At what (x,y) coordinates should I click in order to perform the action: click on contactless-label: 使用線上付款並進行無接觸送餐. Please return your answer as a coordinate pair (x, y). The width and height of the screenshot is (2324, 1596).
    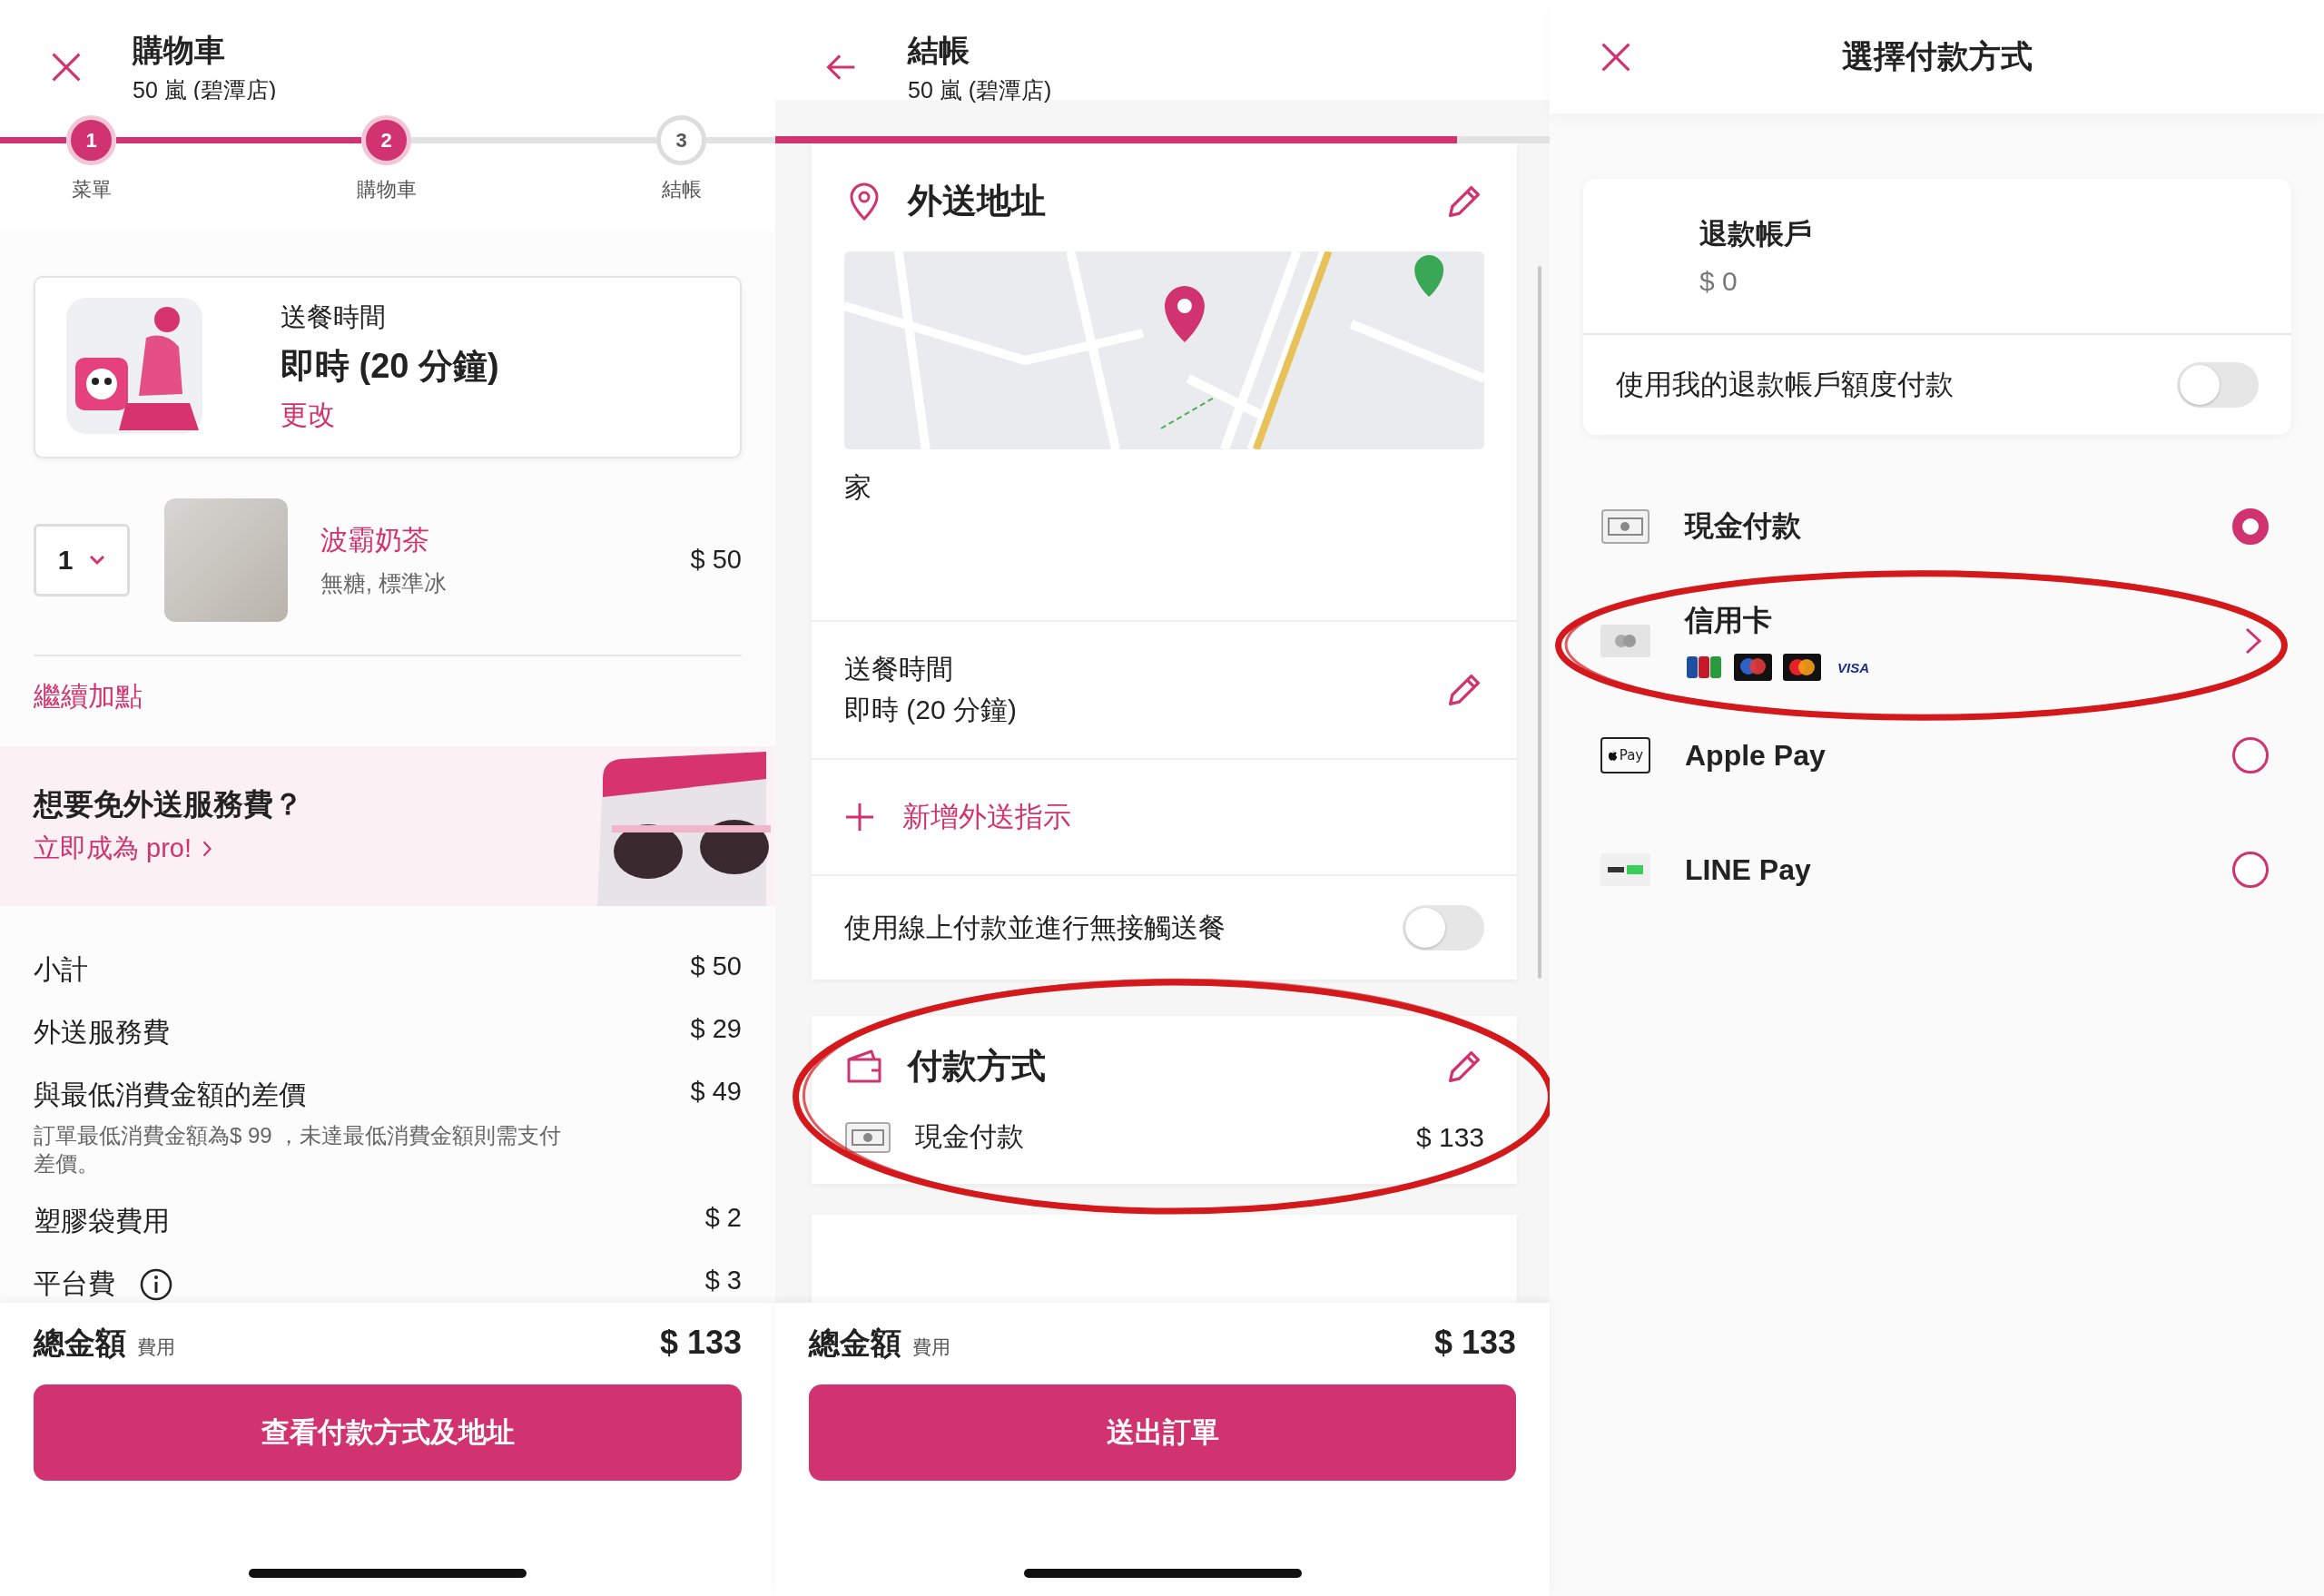
    Looking at the image, I should click on (1035, 927).